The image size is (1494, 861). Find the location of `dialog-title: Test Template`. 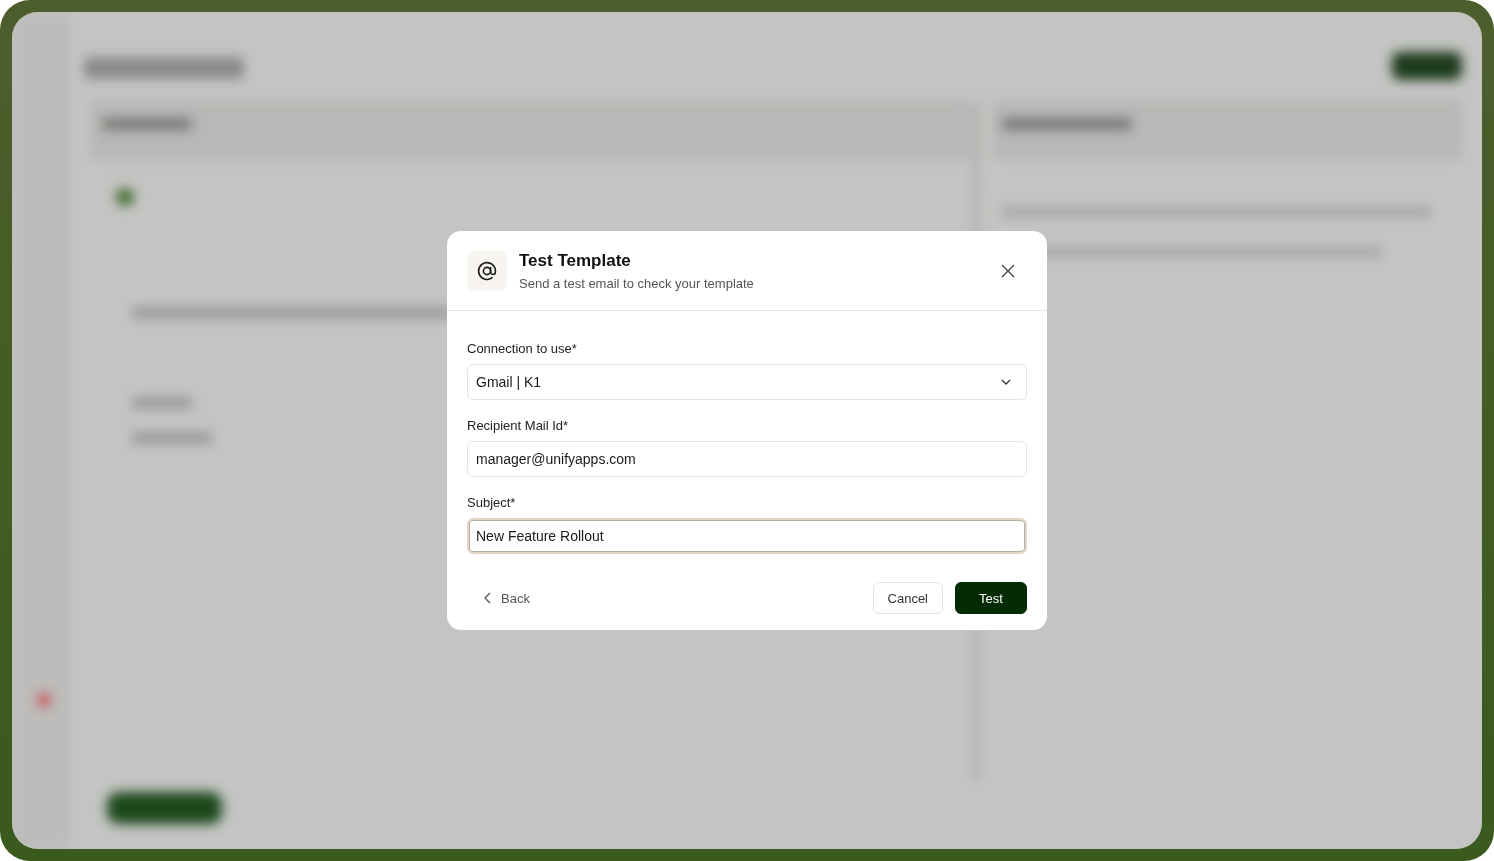

dialog-title: Test Template is located at coordinates (575, 261).